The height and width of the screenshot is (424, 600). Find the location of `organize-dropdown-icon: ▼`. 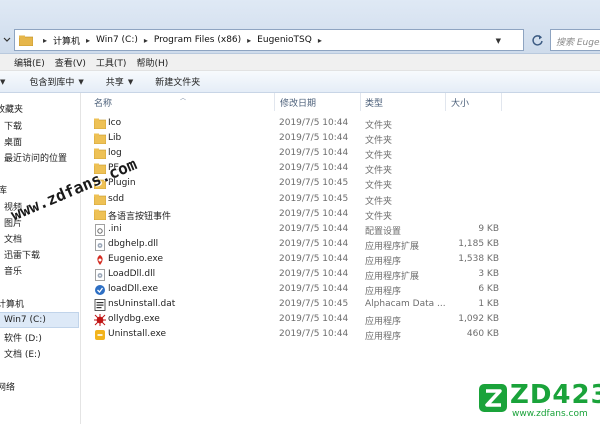

organize-dropdown-icon: ▼ is located at coordinates (2, 82).